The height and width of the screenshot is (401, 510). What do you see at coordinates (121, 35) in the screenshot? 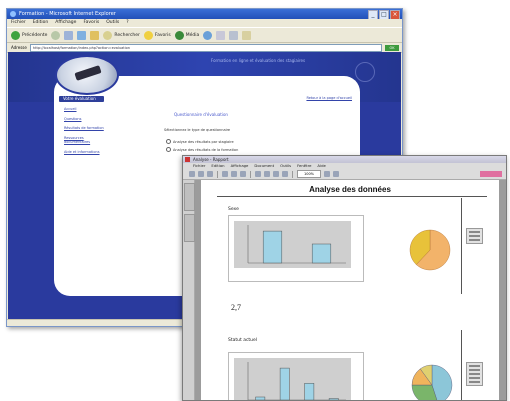
I see `search-button: Rechercher` at bounding box center [121, 35].